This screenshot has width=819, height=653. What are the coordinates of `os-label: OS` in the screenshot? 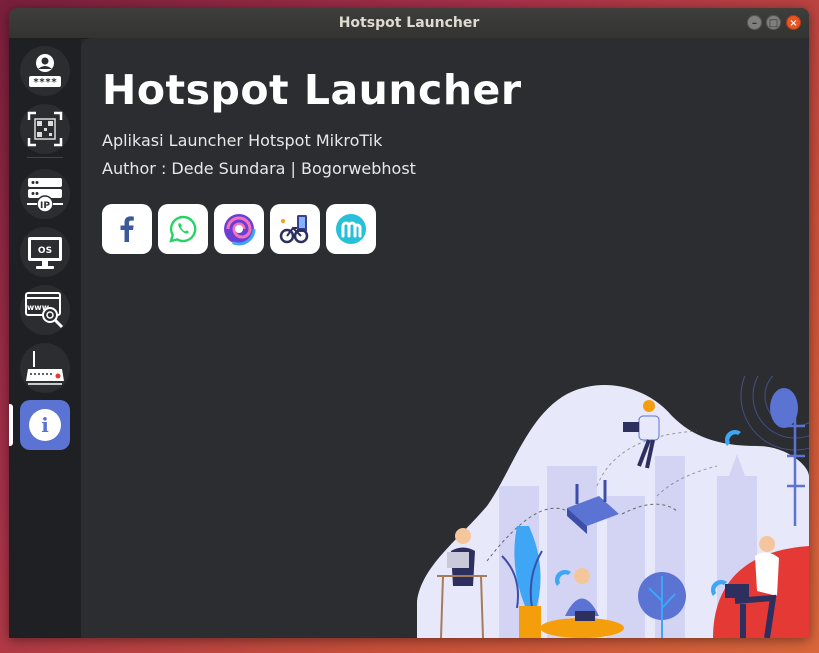 It's located at (45, 251).